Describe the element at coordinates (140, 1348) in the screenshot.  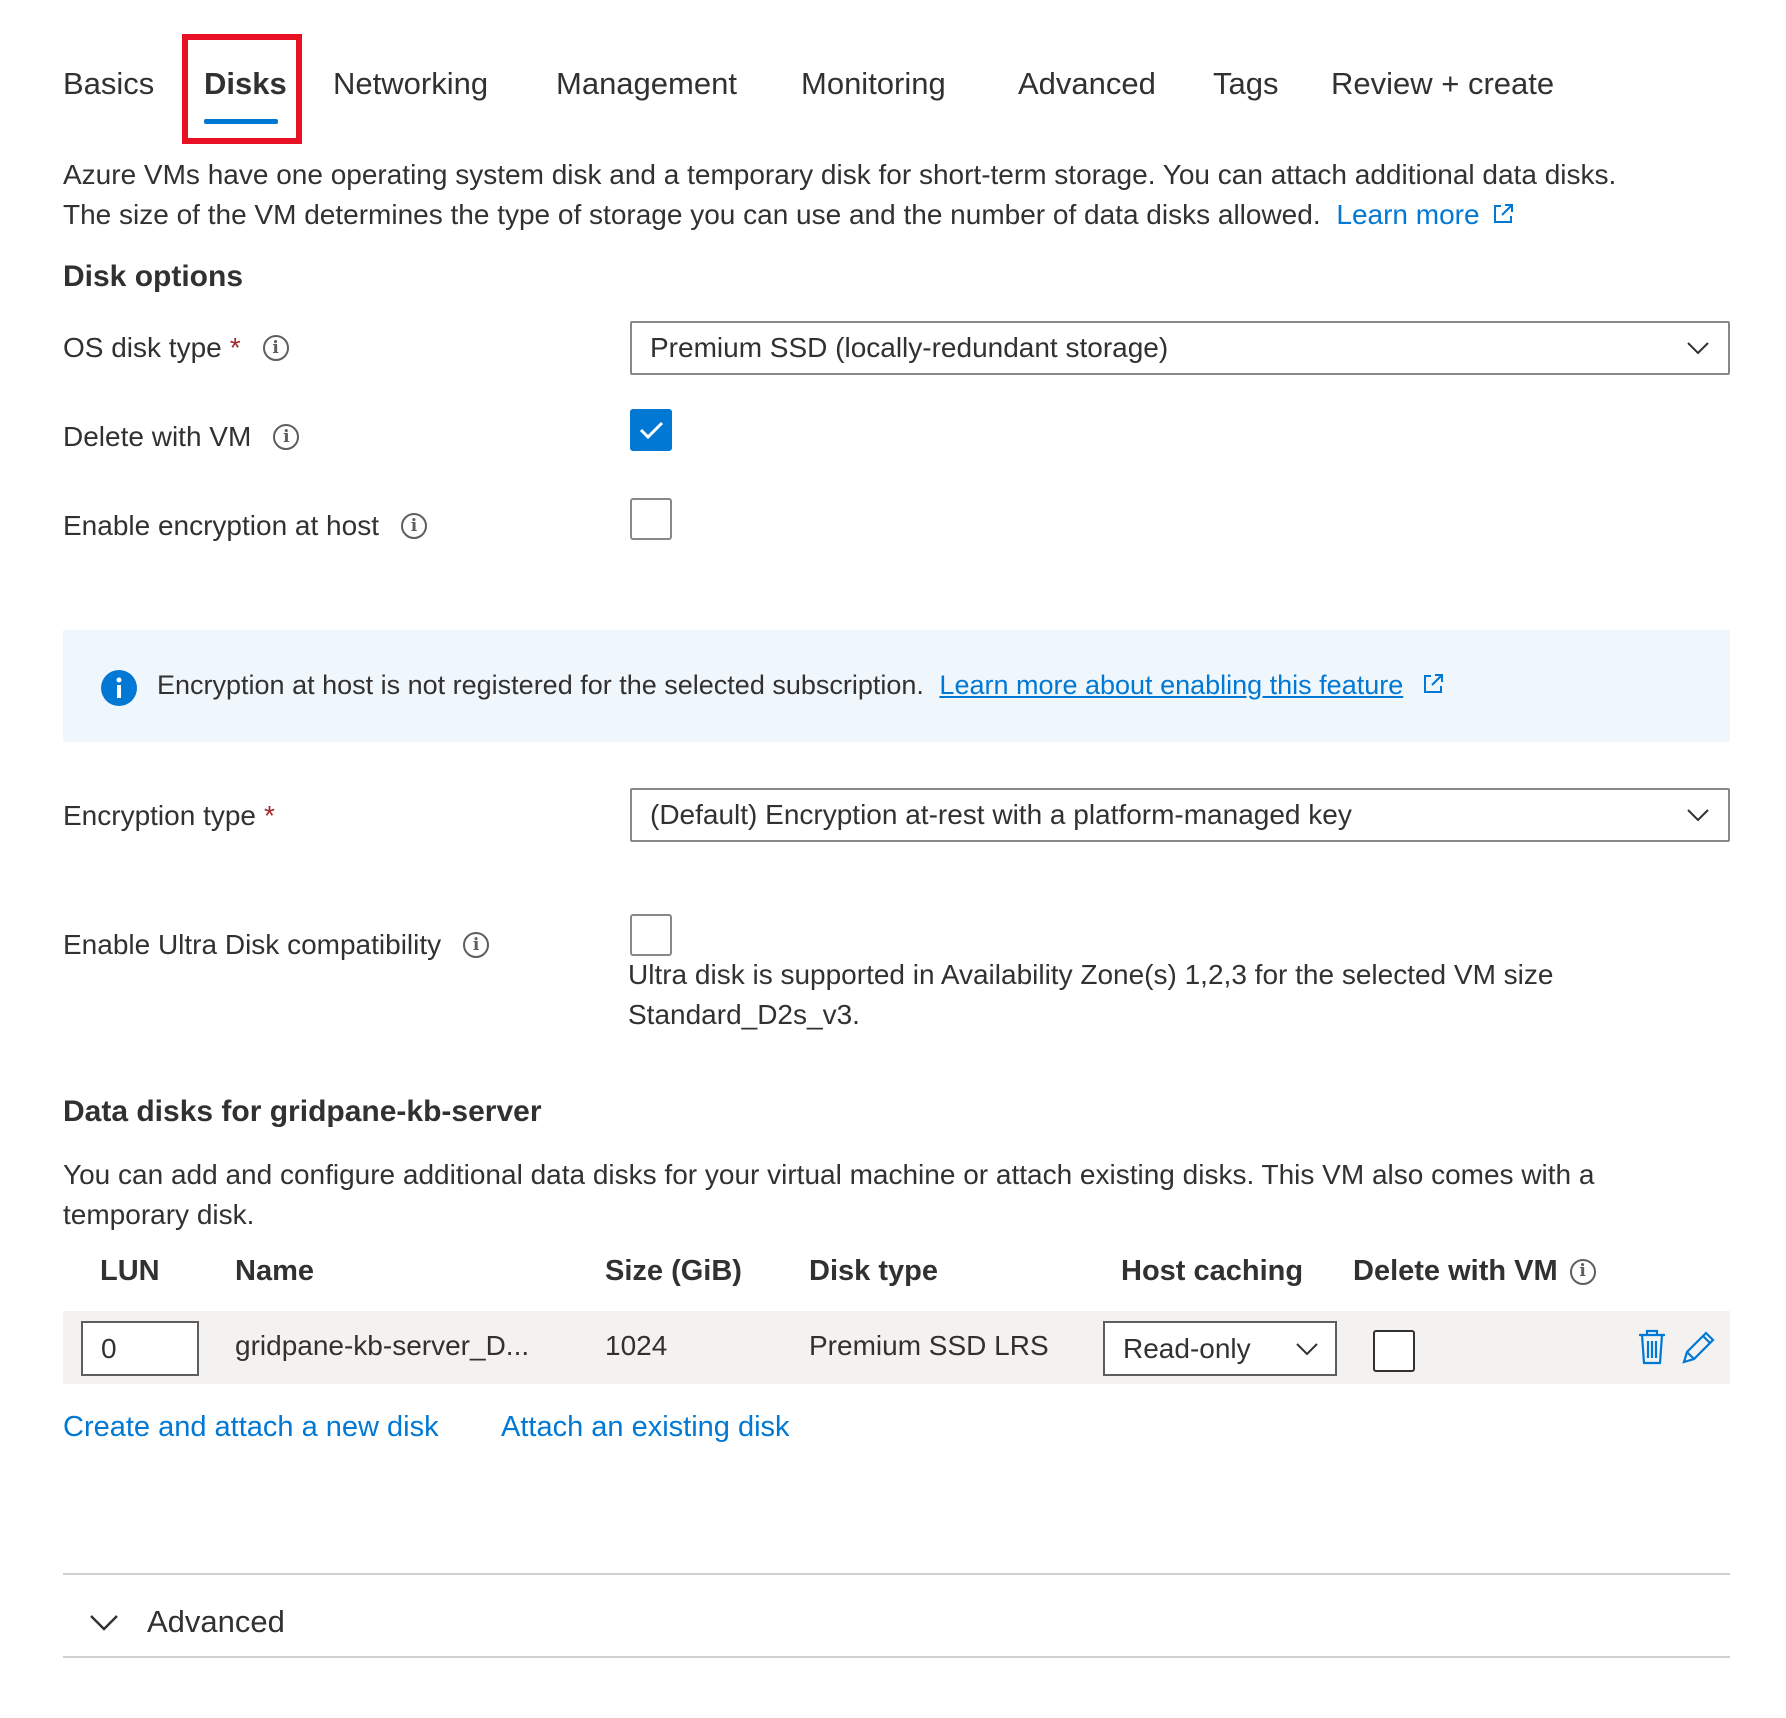
I see `lun-input: 0` at that location.